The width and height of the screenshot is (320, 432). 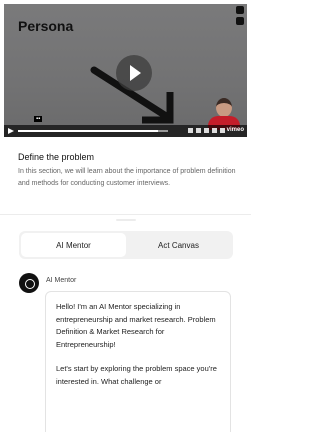 What do you see at coordinates (214, 130) in the screenshot?
I see `pip-icon` at bounding box center [214, 130].